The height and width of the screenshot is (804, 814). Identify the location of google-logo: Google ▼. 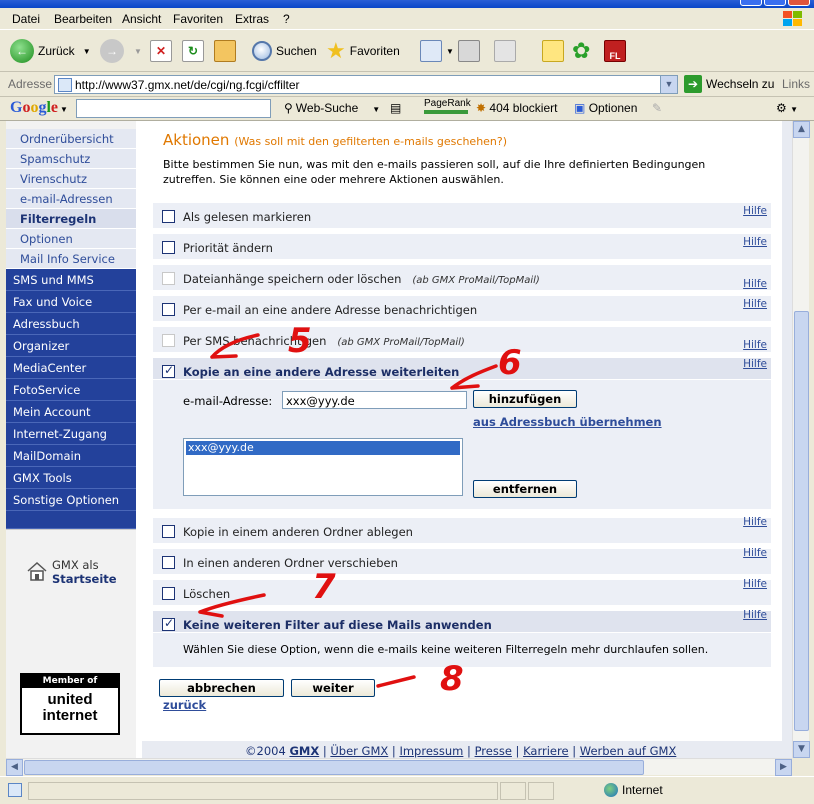
(39, 108).